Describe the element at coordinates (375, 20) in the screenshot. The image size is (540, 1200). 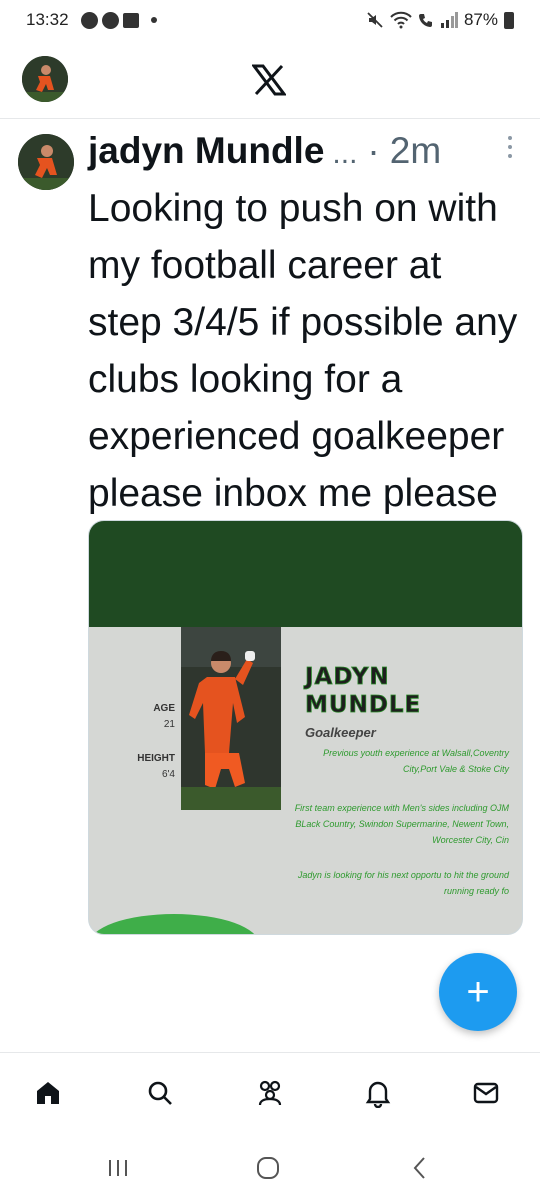
I see `mute-icon` at that location.